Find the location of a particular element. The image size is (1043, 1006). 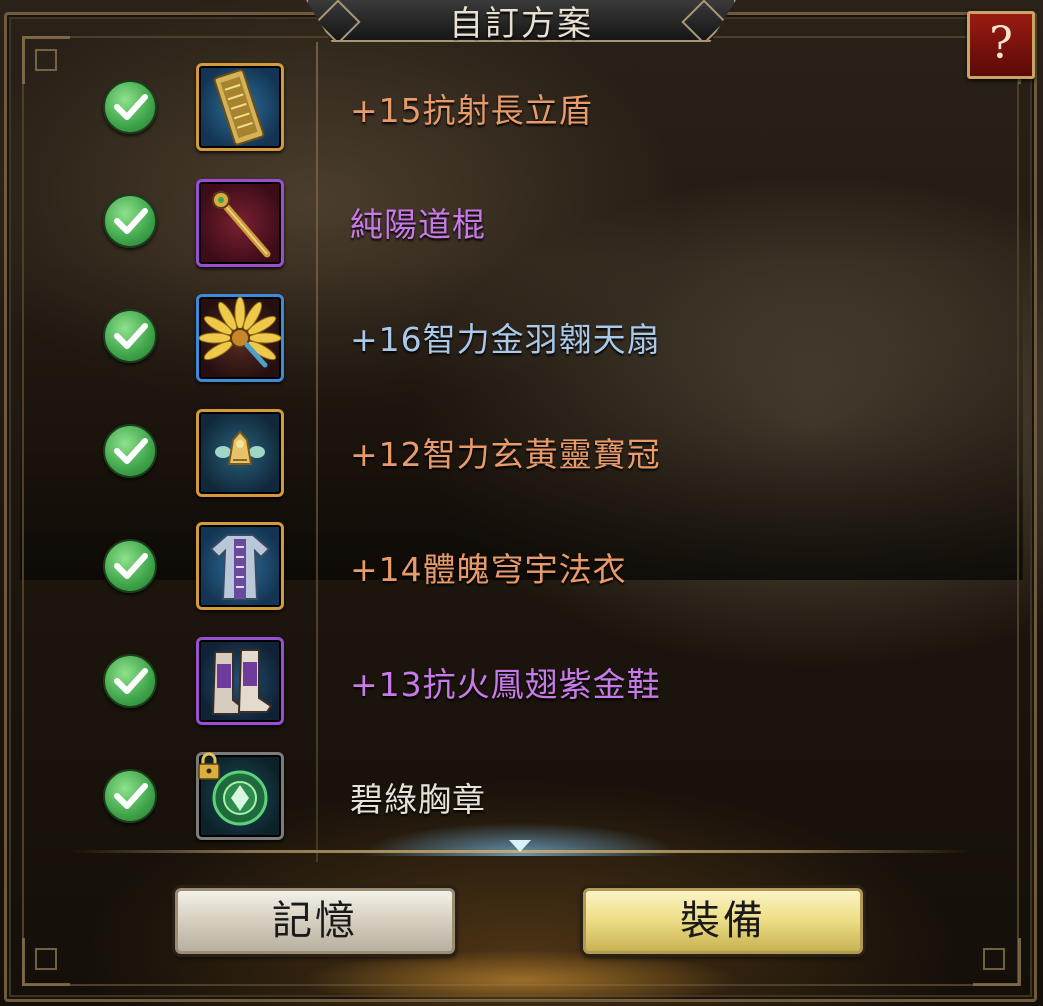

bottom-glow is located at coordinates (520, 975).